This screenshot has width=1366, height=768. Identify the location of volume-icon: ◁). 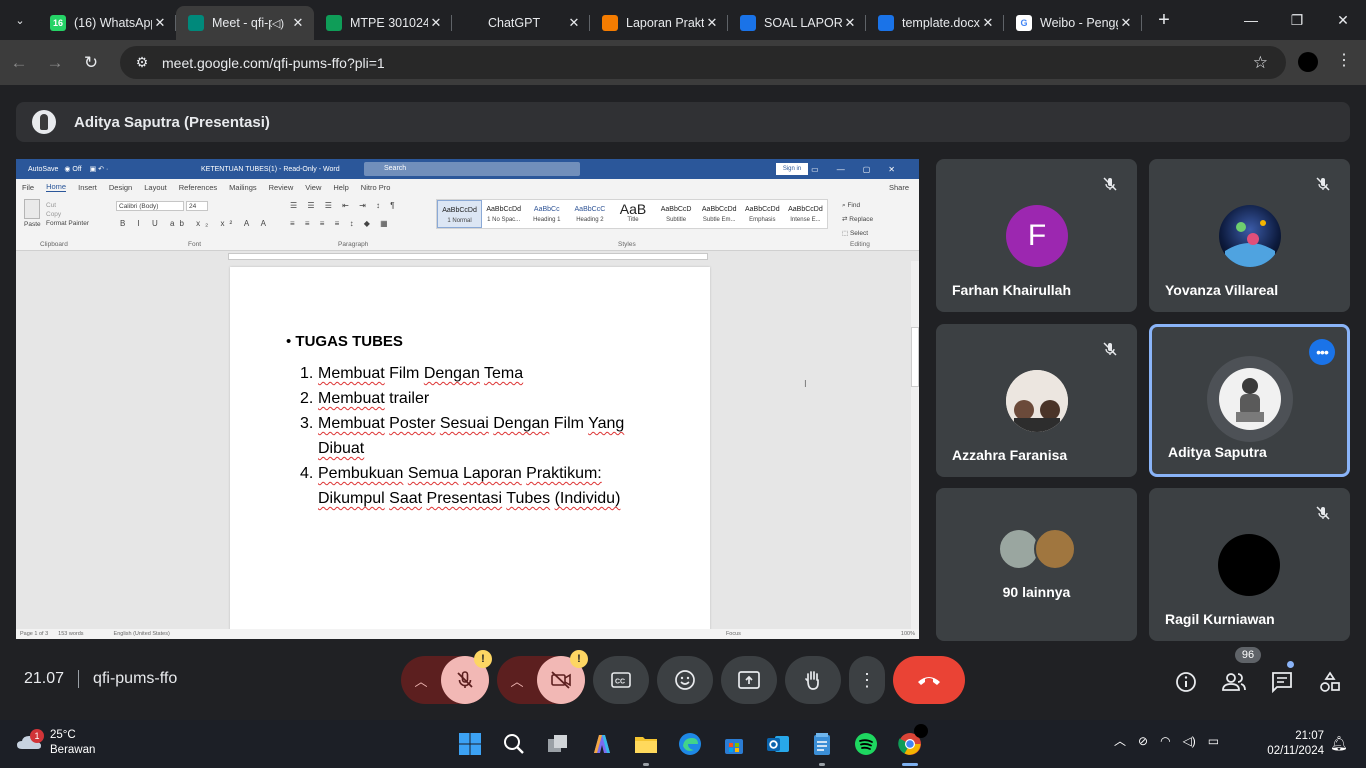
(1189, 741).